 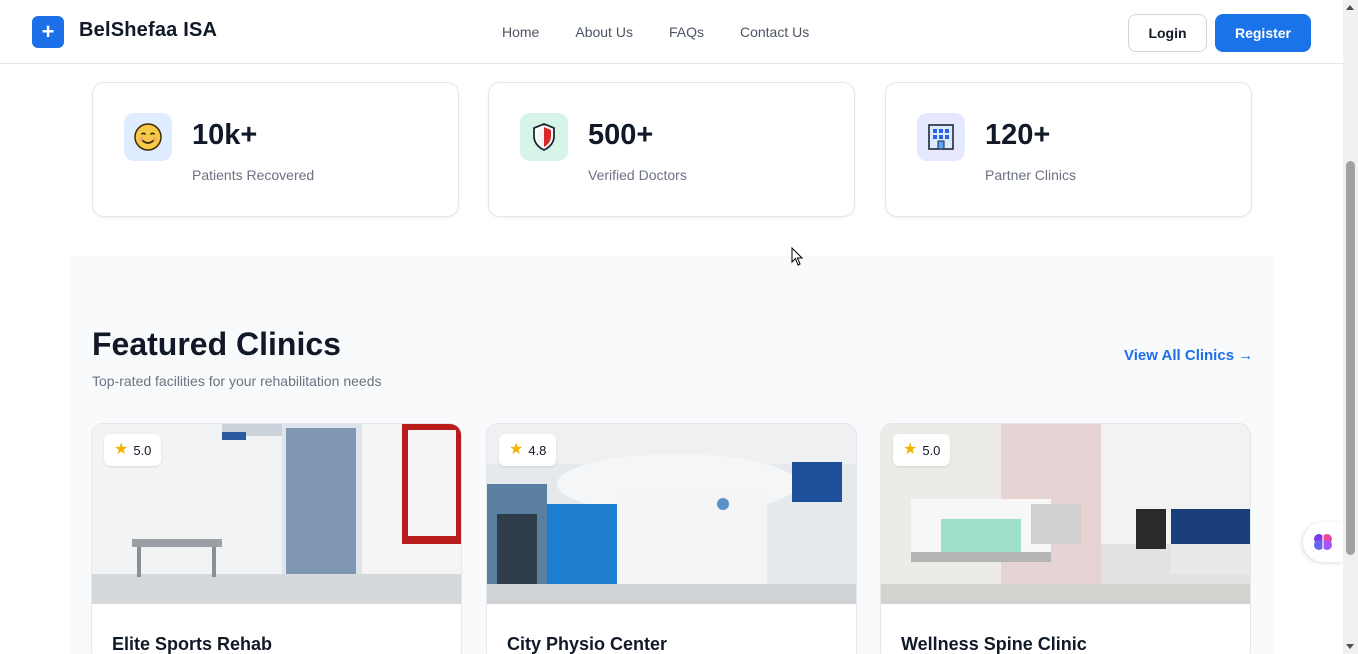 What do you see at coordinates (1350, 358) in the screenshot?
I see `scrollbar-thumb` at bounding box center [1350, 358].